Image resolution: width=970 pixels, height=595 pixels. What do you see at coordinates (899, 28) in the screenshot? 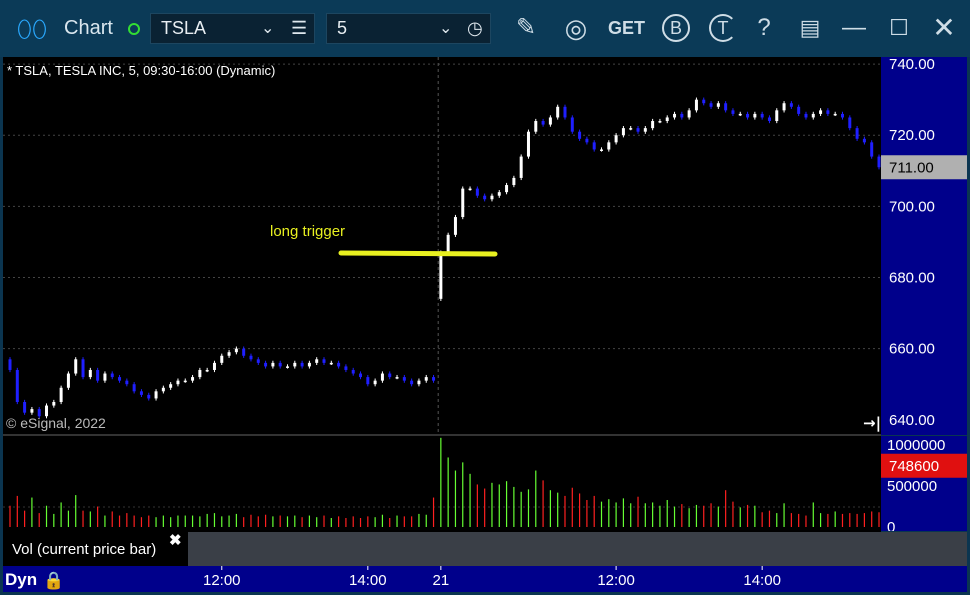
I see `maximize-icon: ☐` at bounding box center [899, 28].